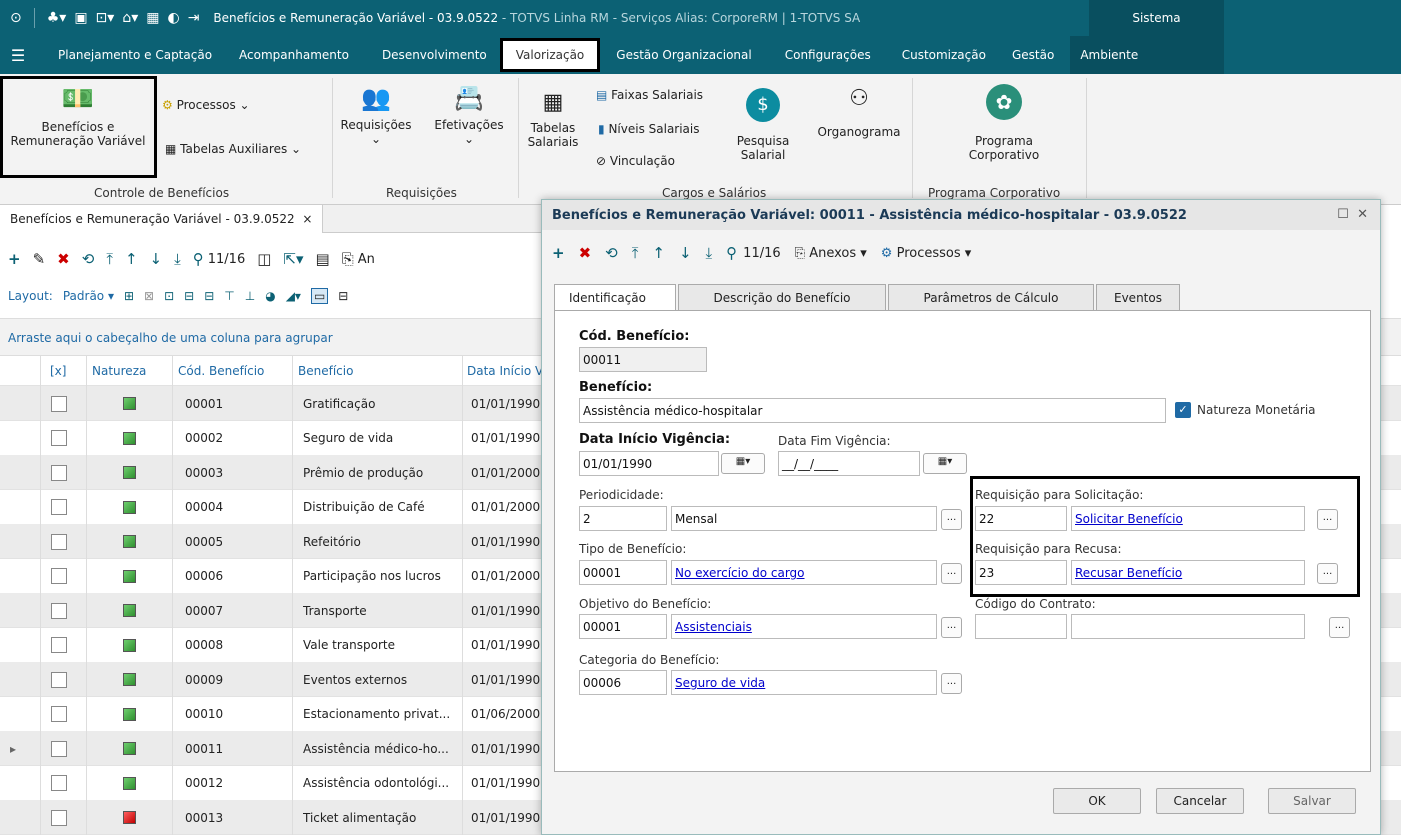  What do you see at coordinates (1109, 55) in the screenshot?
I see `menu-ambiente: Ambiente` at bounding box center [1109, 55].